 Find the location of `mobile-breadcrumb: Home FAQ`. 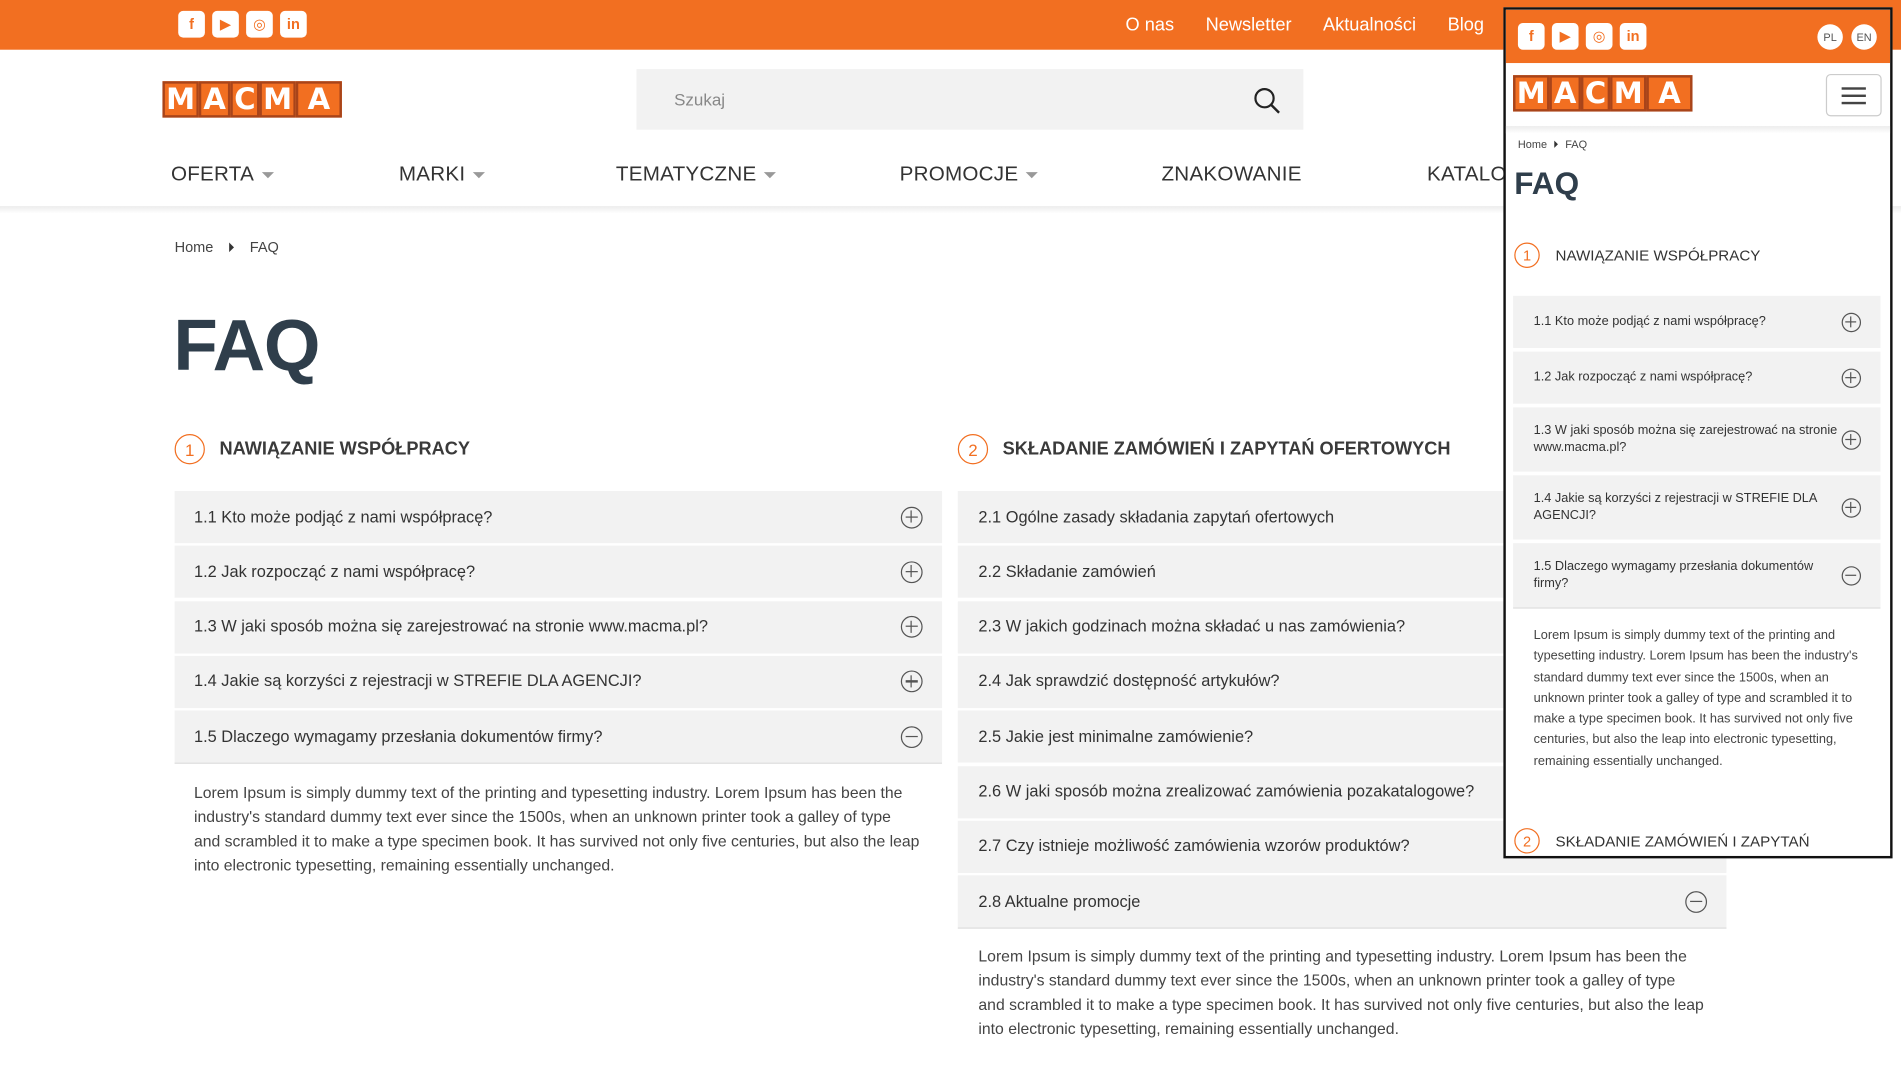

mobile-breadcrumb: Home FAQ is located at coordinates (1552, 144).